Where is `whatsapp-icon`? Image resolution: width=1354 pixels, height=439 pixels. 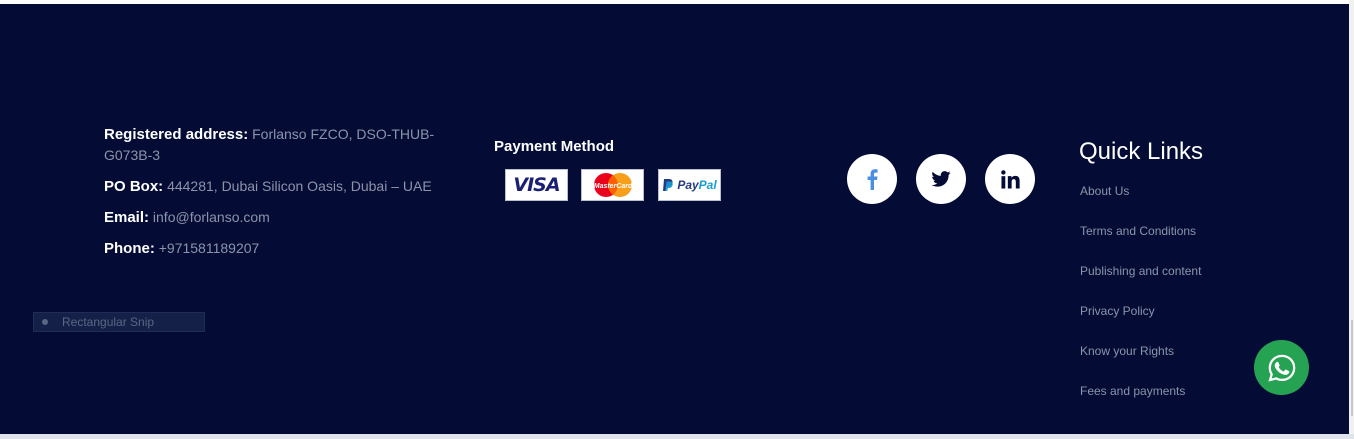 whatsapp-icon is located at coordinates (1281, 368).